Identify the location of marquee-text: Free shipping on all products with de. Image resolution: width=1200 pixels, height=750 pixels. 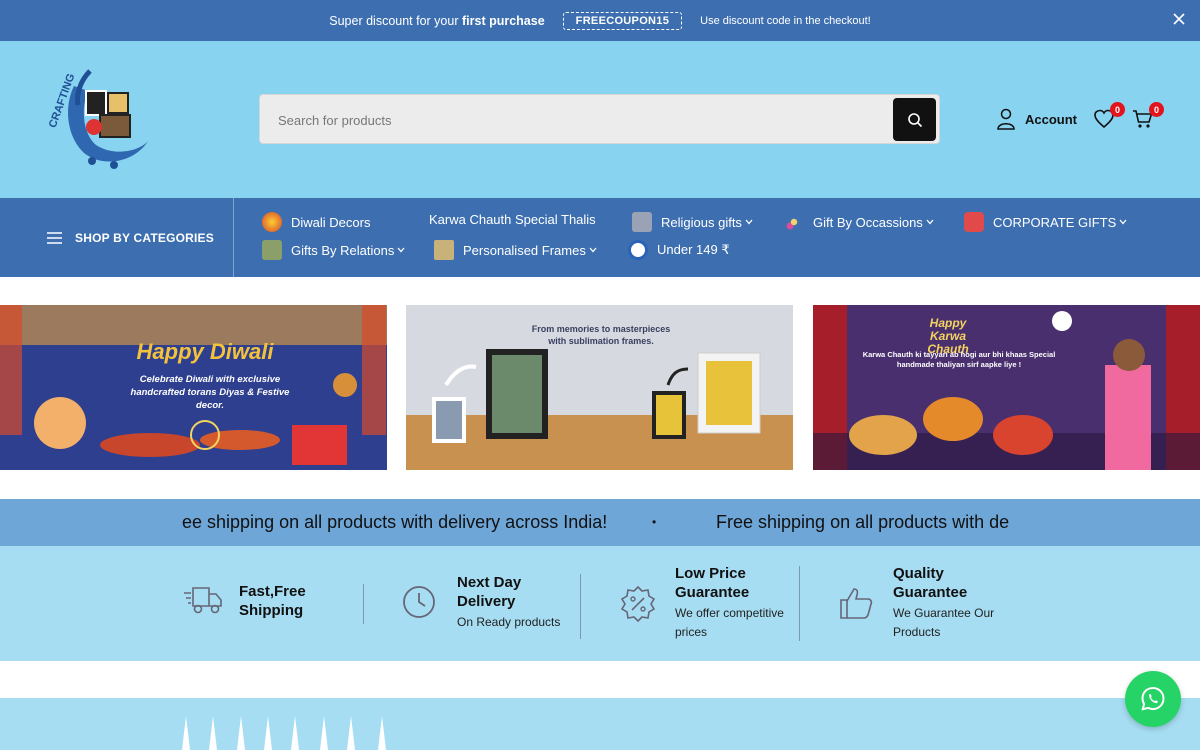
(863, 522).